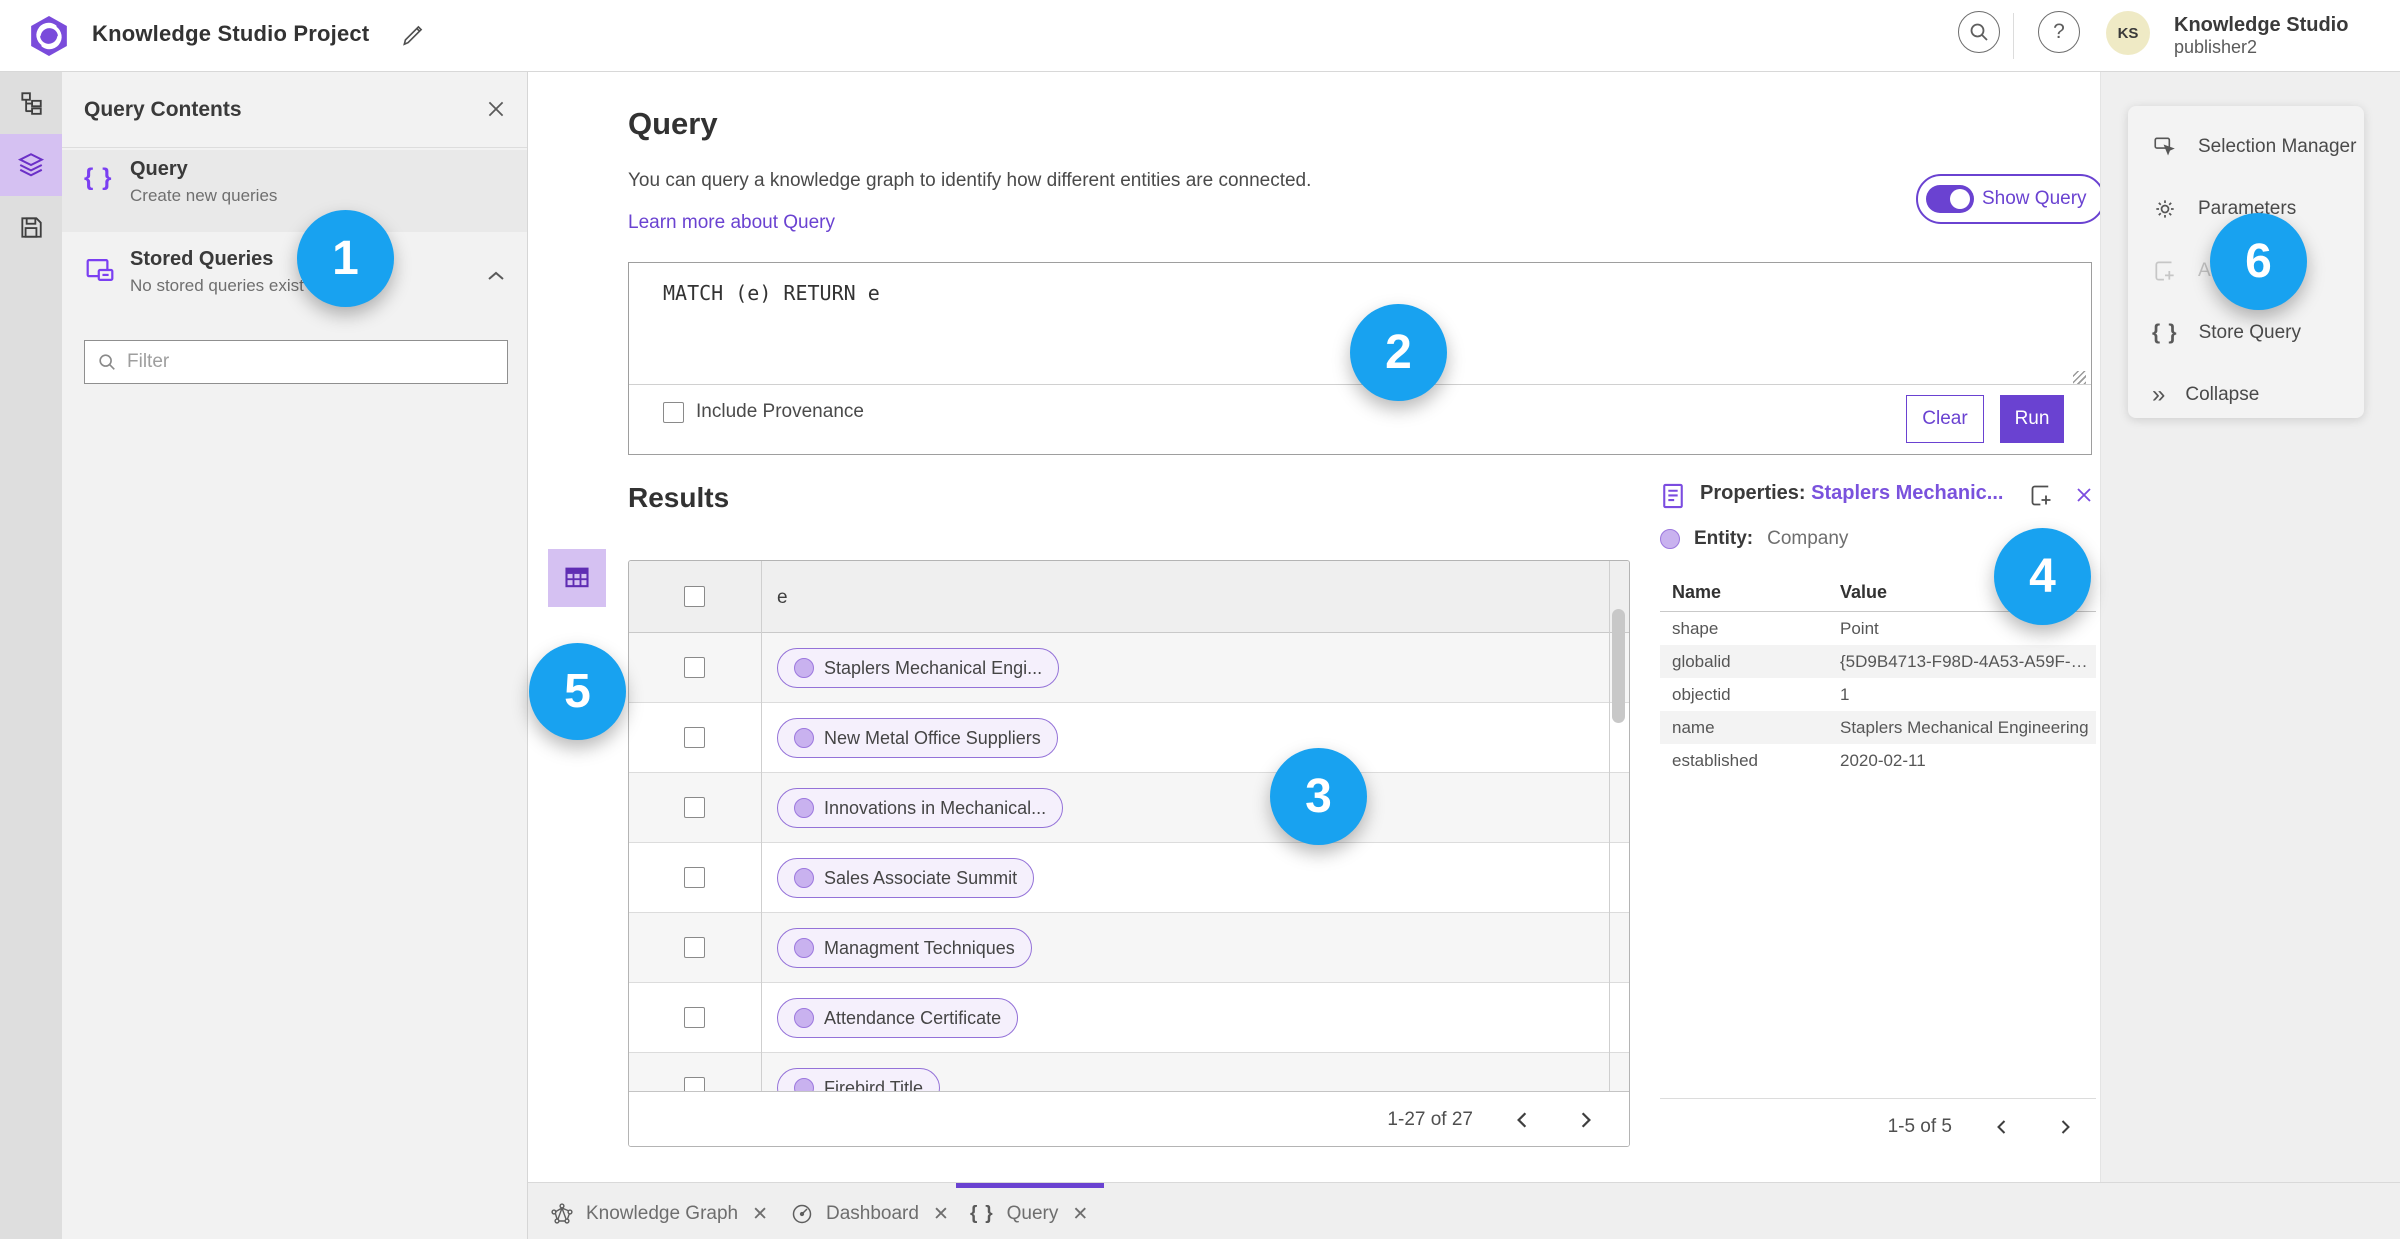 This screenshot has width=2400, height=1239. I want to click on selection-manager-button: Selection Manager, so click(2246, 147).